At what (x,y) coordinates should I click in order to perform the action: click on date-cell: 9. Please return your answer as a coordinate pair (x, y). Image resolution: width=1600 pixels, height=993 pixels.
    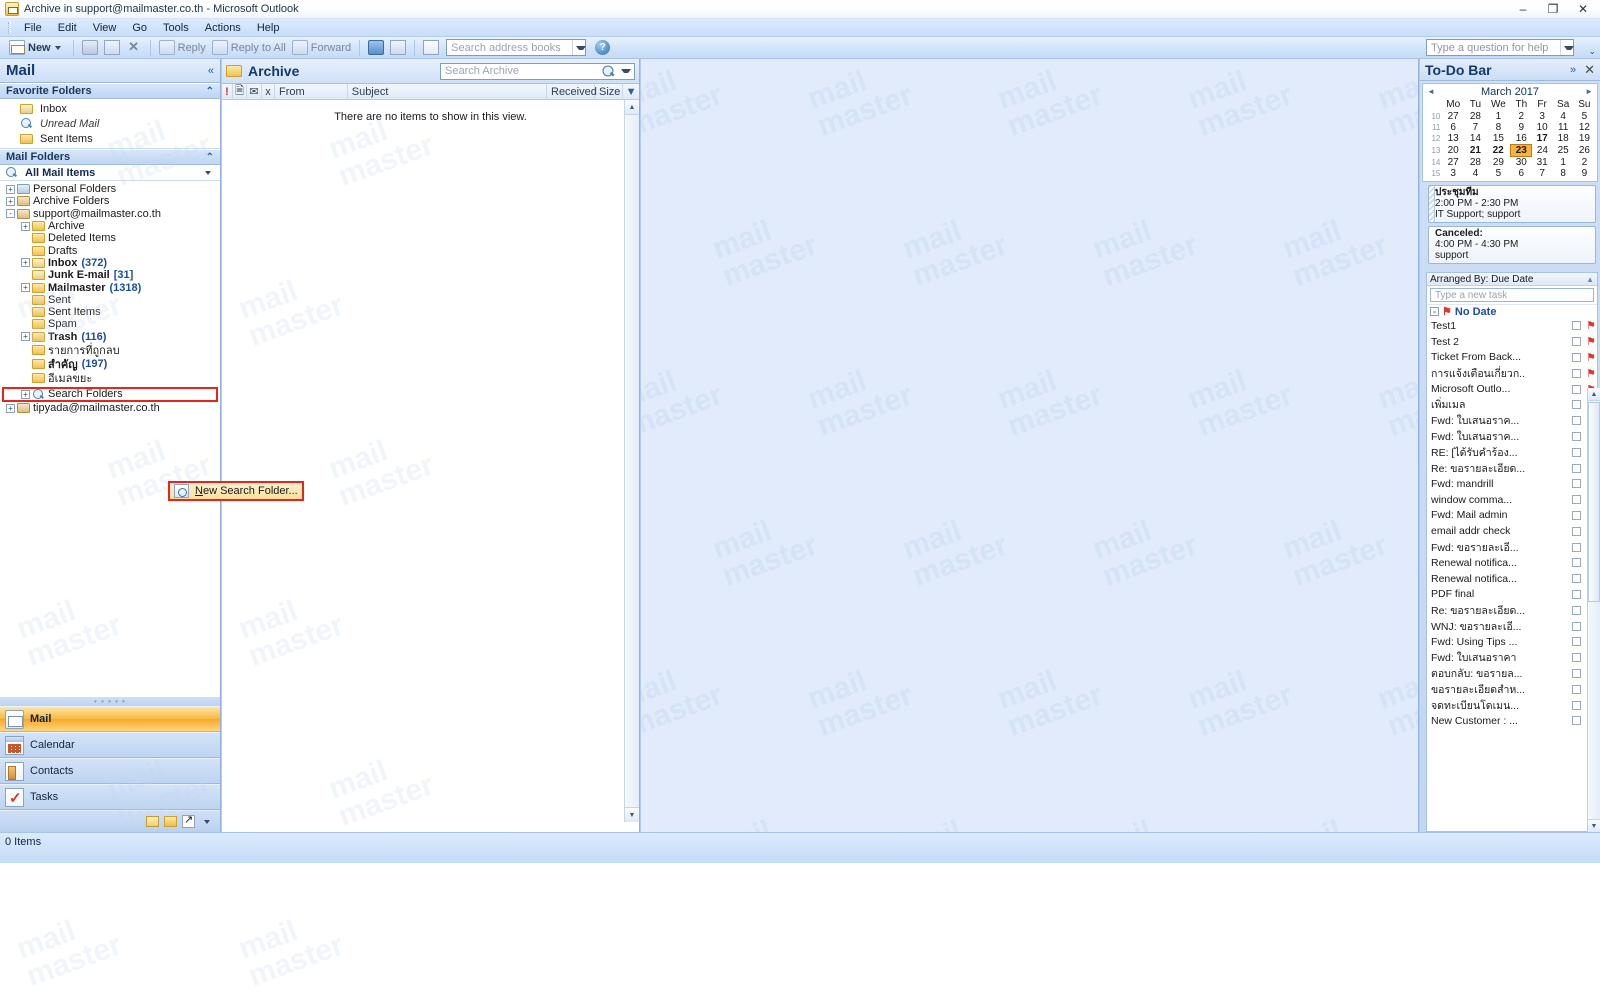
    Looking at the image, I should click on (1521, 127).